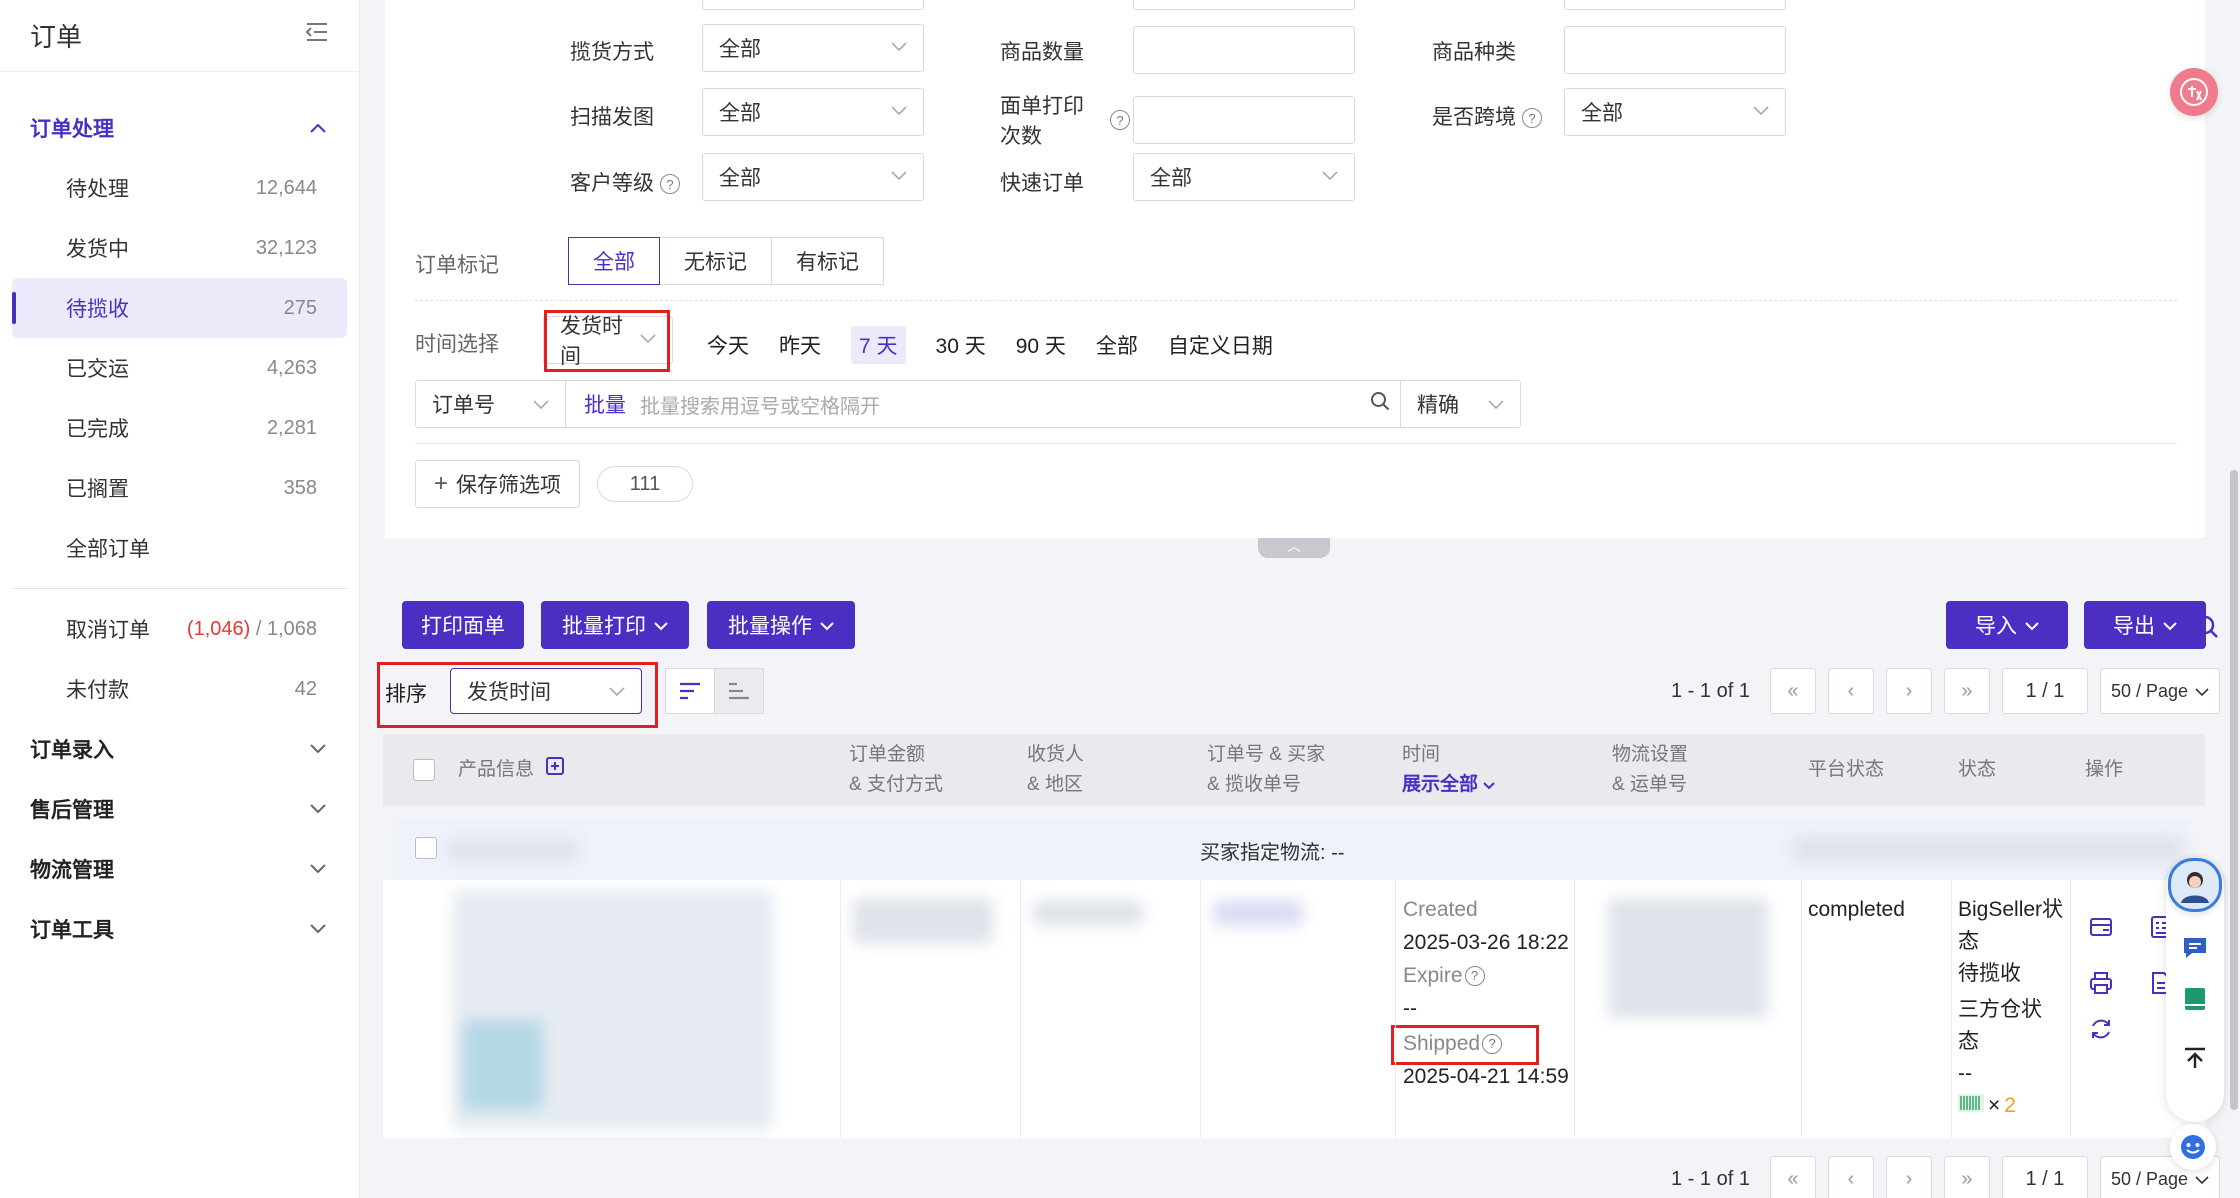  I want to click on time-option-custom: 自定义日期, so click(1220, 345).